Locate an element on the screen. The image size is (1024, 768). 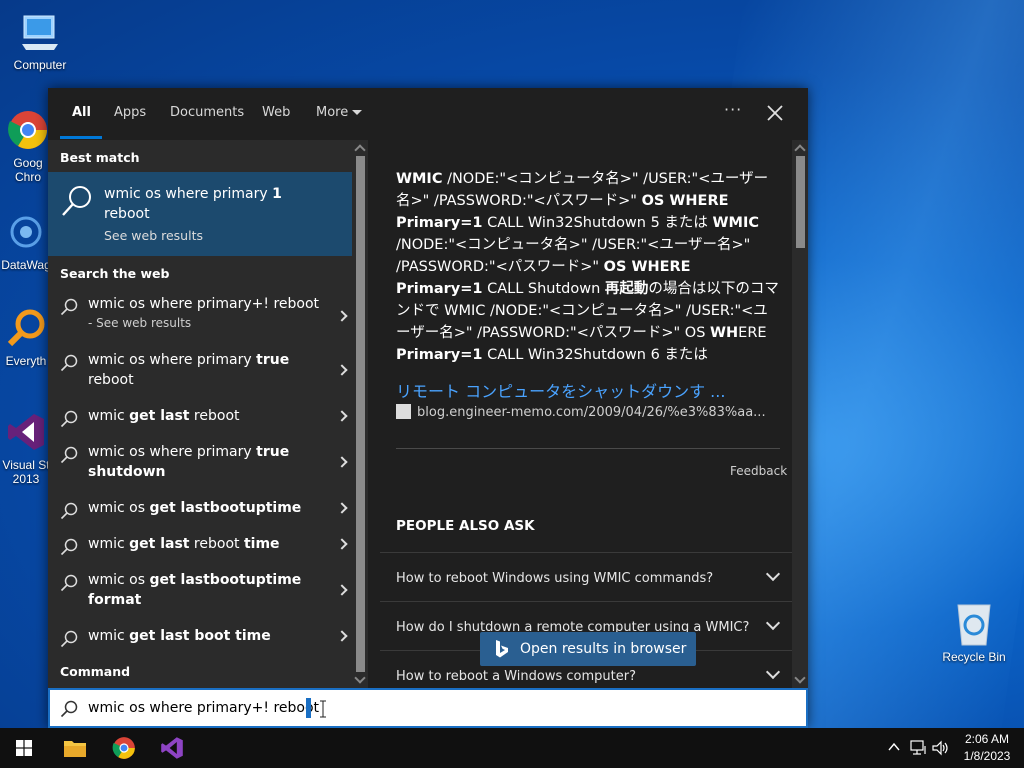
taskbar-visual-studio is located at coordinates (172, 748).